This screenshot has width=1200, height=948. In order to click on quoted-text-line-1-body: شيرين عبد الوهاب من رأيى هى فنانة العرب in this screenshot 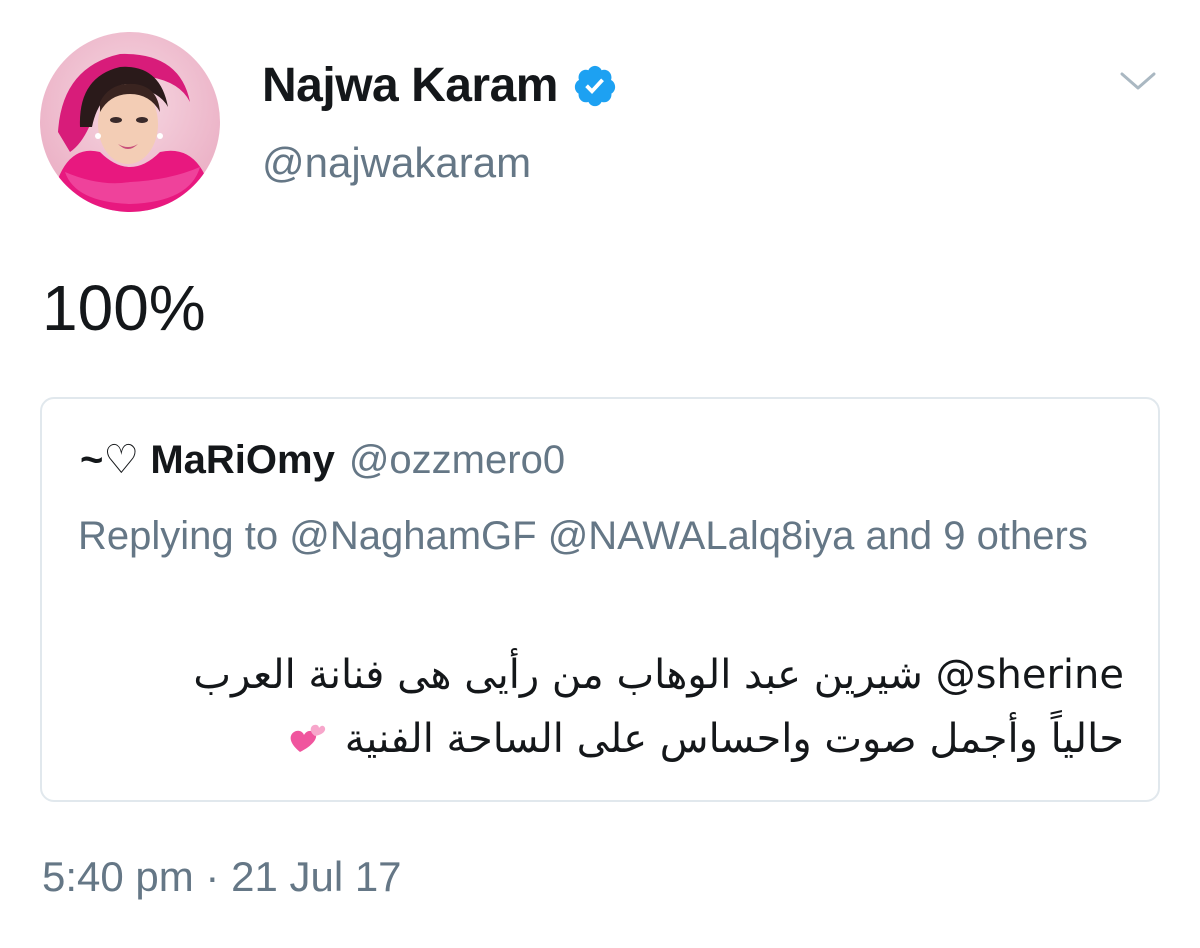, I will do `click(558, 675)`.